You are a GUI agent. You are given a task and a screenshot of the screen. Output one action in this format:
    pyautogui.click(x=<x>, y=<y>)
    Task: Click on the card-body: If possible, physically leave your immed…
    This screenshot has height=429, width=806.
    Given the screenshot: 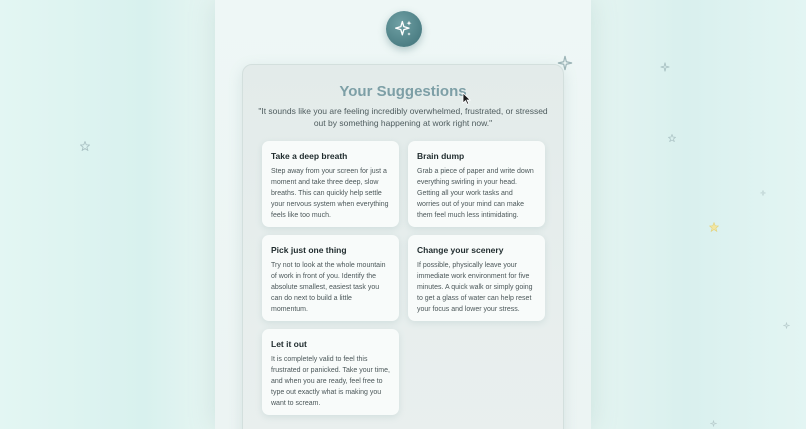 What is the action you would take?
    pyautogui.click(x=475, y=287)
    